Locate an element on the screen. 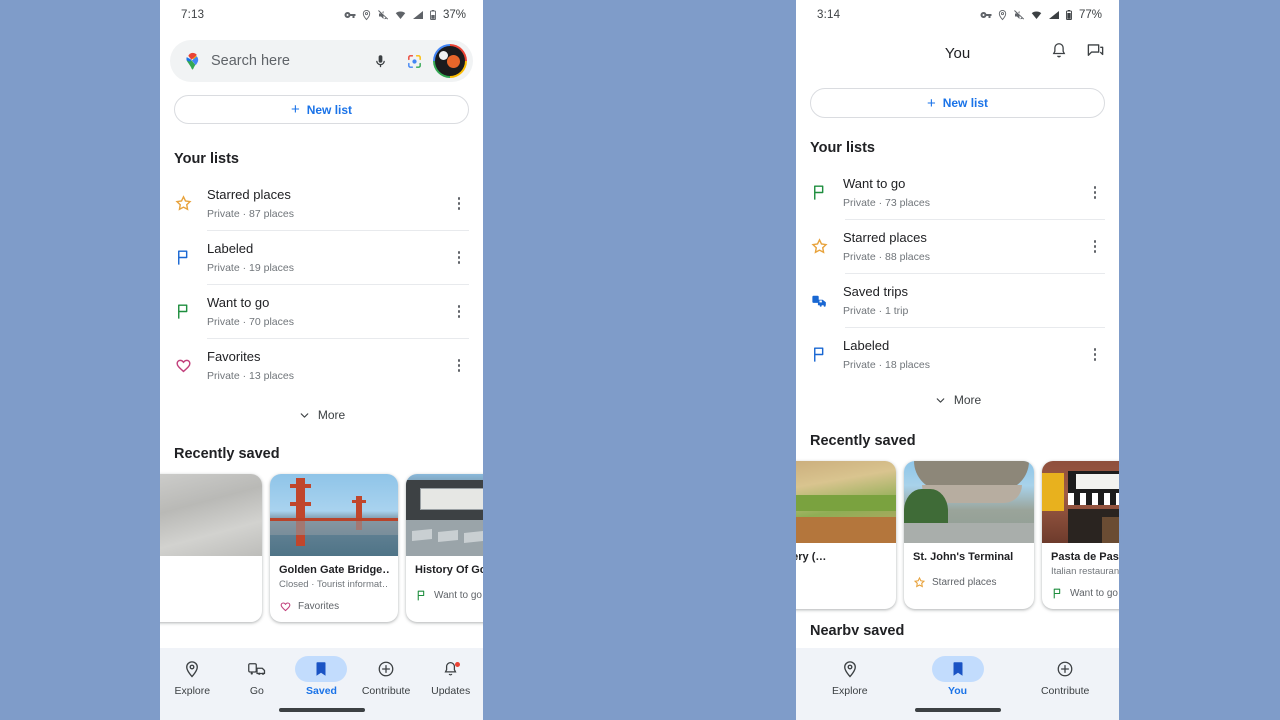 The image size is (1280, 720). bell-icon is located at coordinates (1059, 53).